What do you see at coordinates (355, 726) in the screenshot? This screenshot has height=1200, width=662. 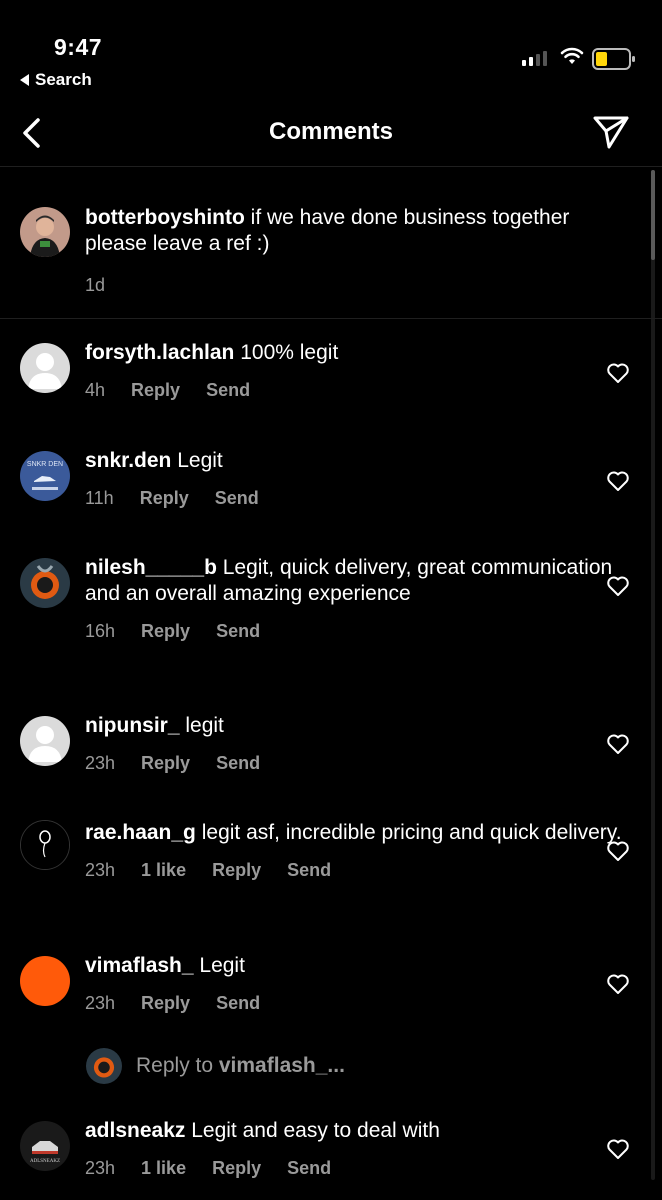 I see `comment-text: nipunsir_ legit` at bounding box center [355, 726].